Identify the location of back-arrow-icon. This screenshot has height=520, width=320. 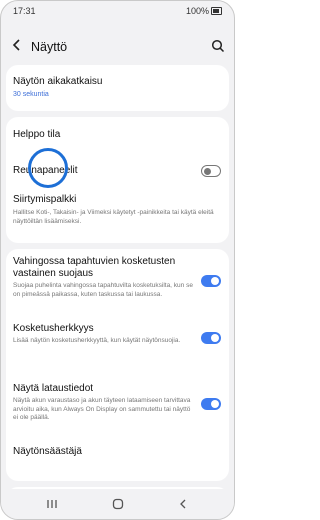
(17, 45).